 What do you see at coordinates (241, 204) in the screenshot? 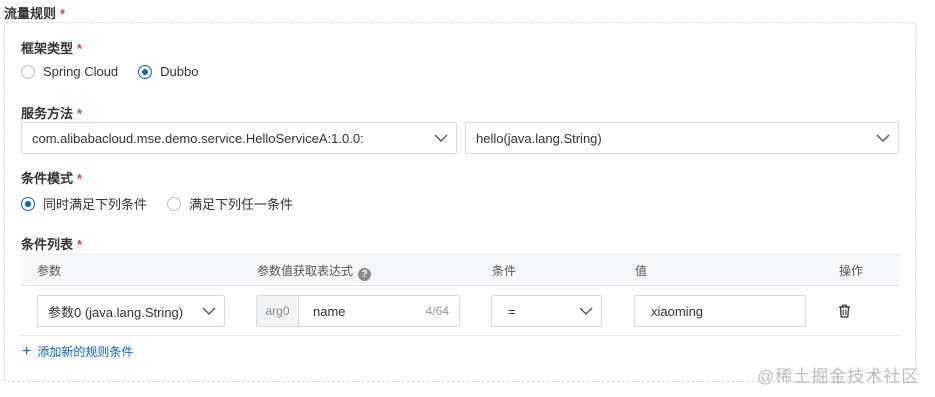
I see `radio-label: 满足下列任一条件` at bounding box center [241, 204].